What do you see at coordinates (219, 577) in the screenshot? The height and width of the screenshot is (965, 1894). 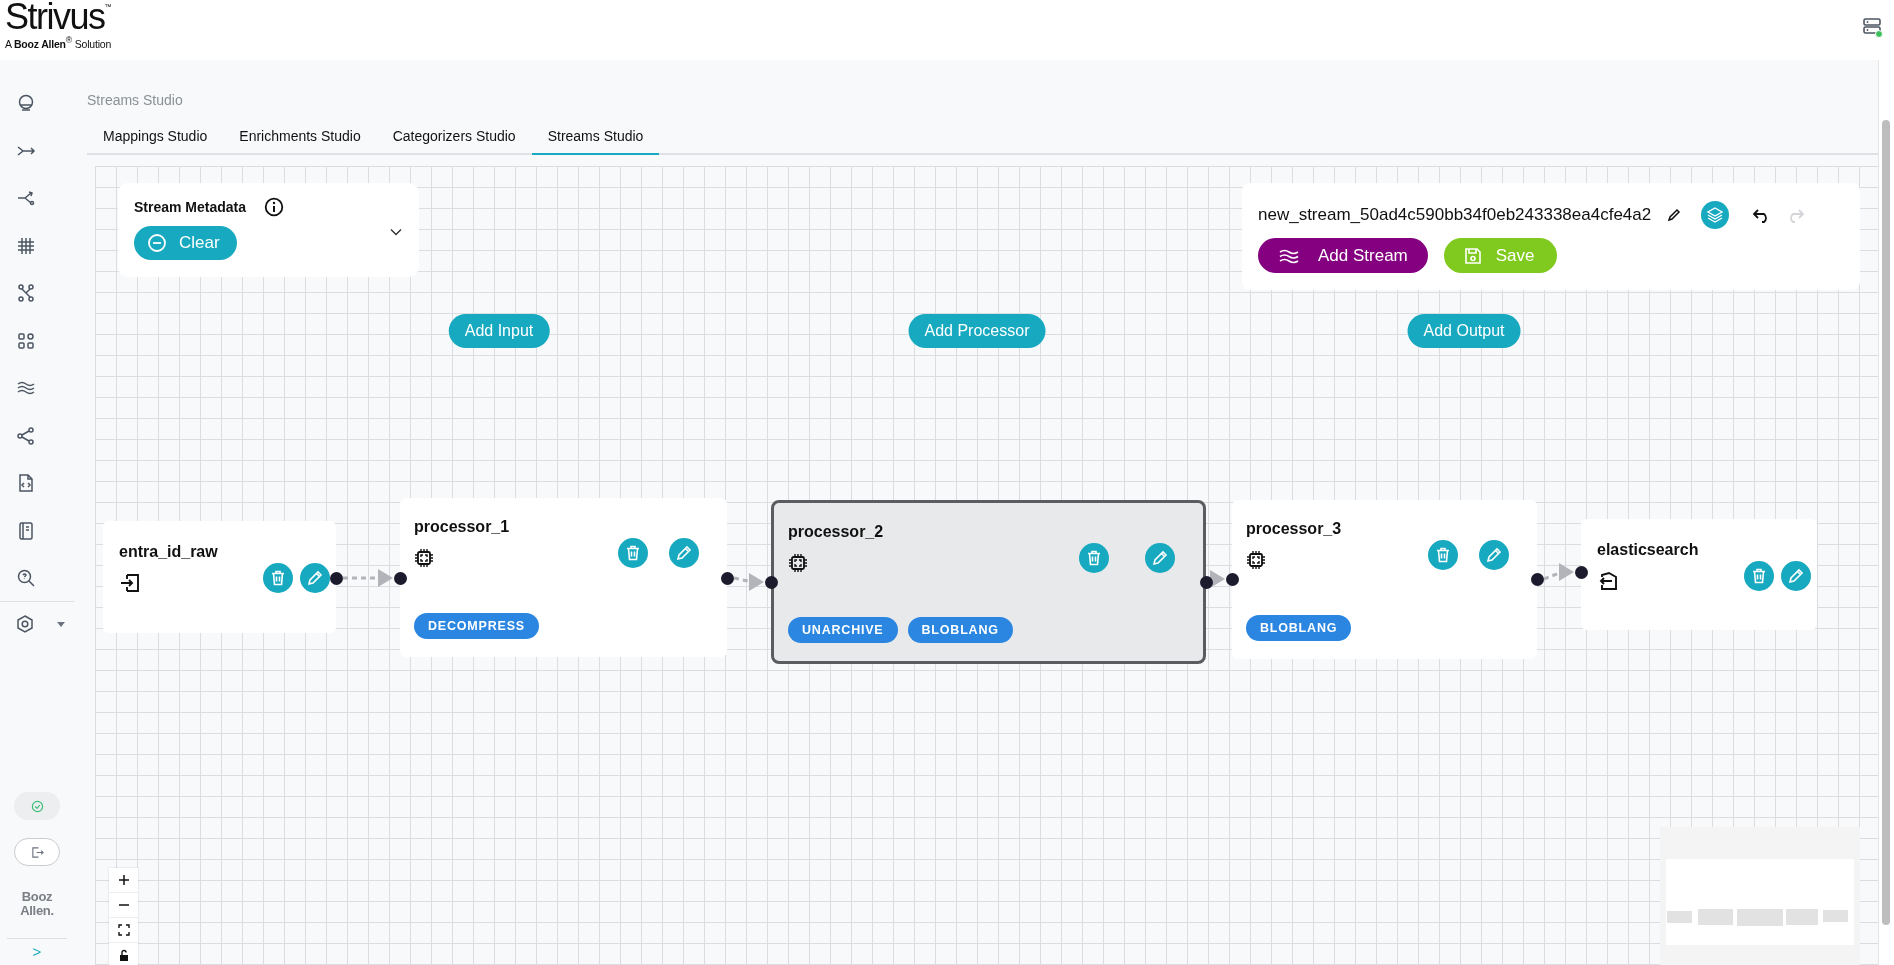 I see `node-card: entra_id_raw` at bounding box center [219, 577].